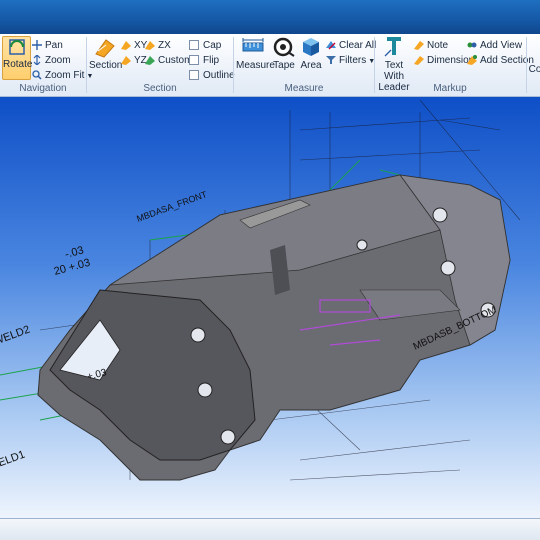 This screenshot has height=540, width=540. What do you see at coordinates (353, 60) in the screenshot?
I see `filters-label: Filters` at bounding box center [353, 60].